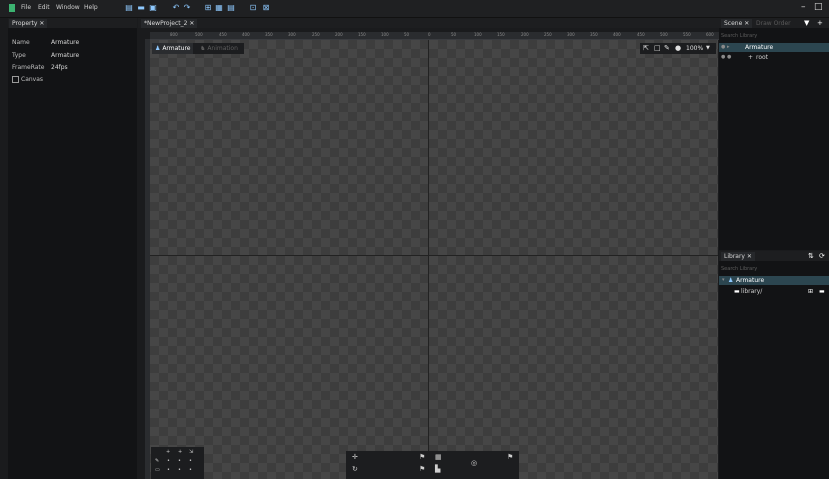  What do you see at coordinates (434, 255) in the screenshot?
I see `origin-axis-horizontal` at bounding box center [434, 255].